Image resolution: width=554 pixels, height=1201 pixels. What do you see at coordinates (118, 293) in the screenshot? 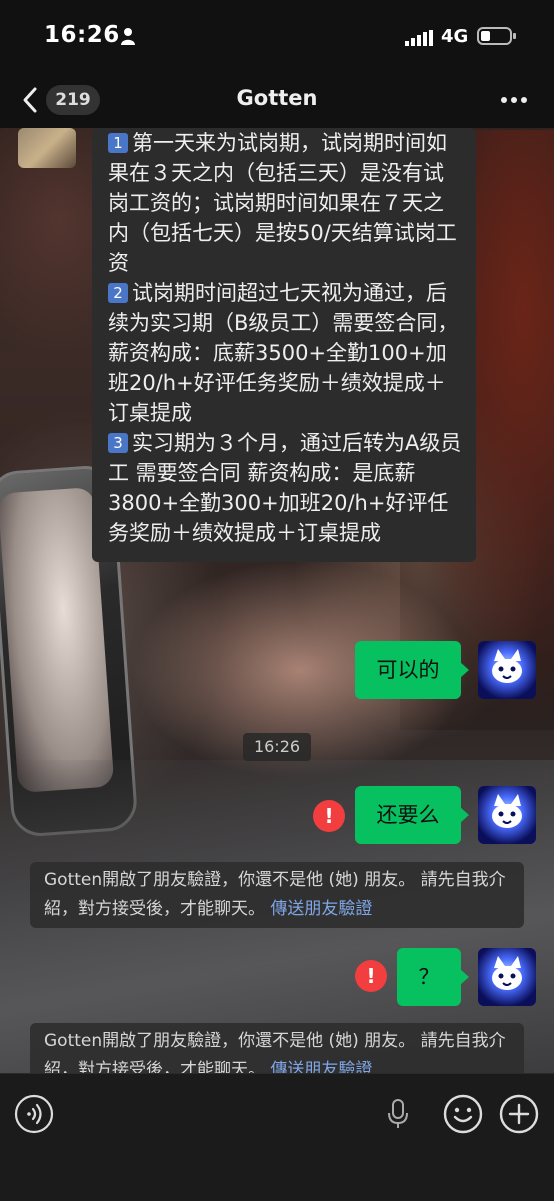
I see `number-2-emoji: 2` at bounding box center [118, 293].